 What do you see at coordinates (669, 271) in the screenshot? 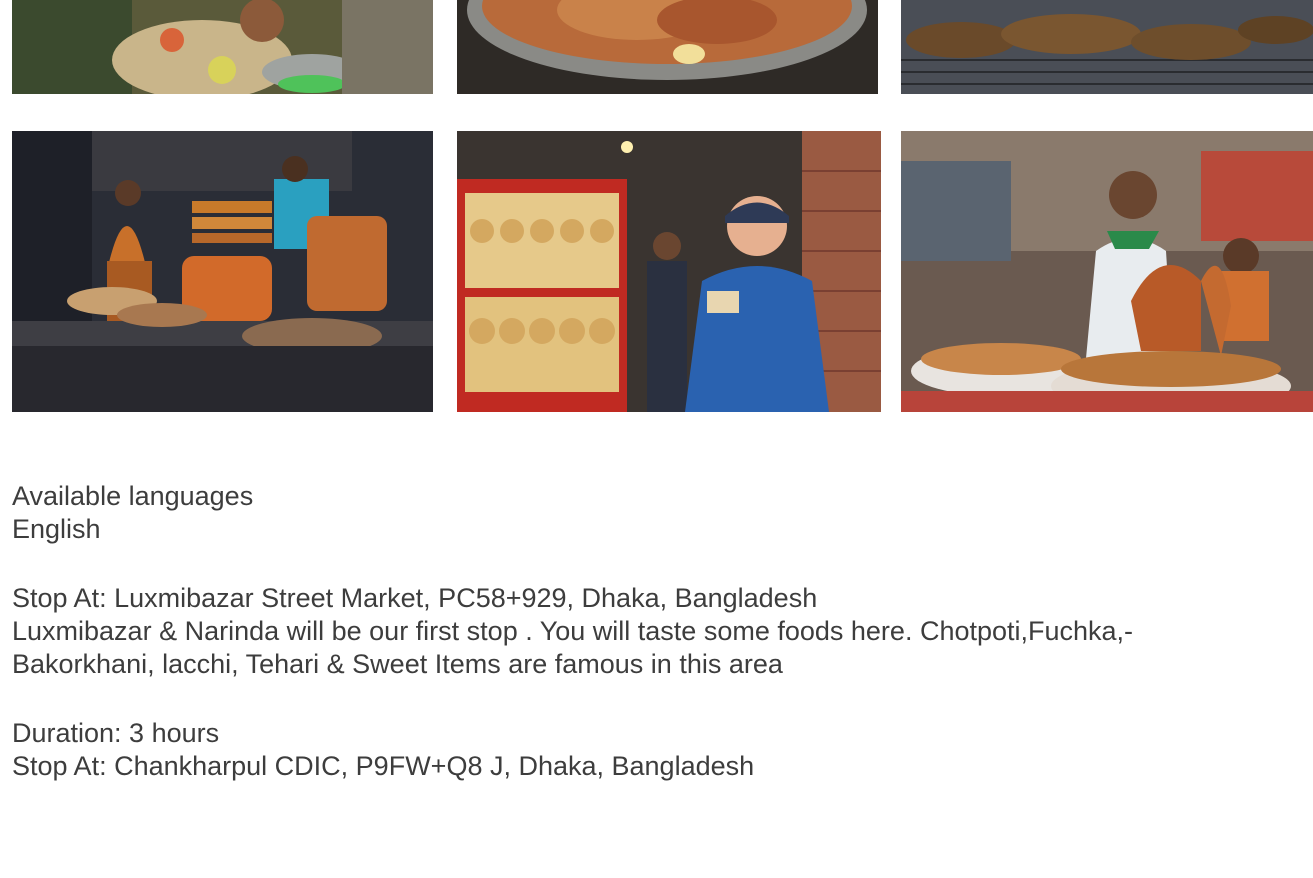
I see `gallery-photo-bakorkhani-shop` at bounding box center [669, 271].